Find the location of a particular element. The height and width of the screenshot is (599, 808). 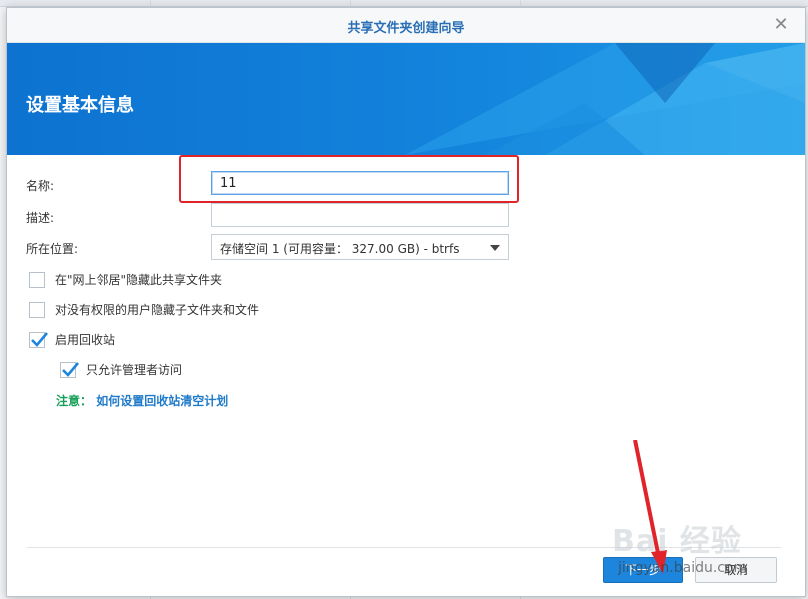

dialog-title: 共享文件夹创建向导 is located at coordinates (406, 28).